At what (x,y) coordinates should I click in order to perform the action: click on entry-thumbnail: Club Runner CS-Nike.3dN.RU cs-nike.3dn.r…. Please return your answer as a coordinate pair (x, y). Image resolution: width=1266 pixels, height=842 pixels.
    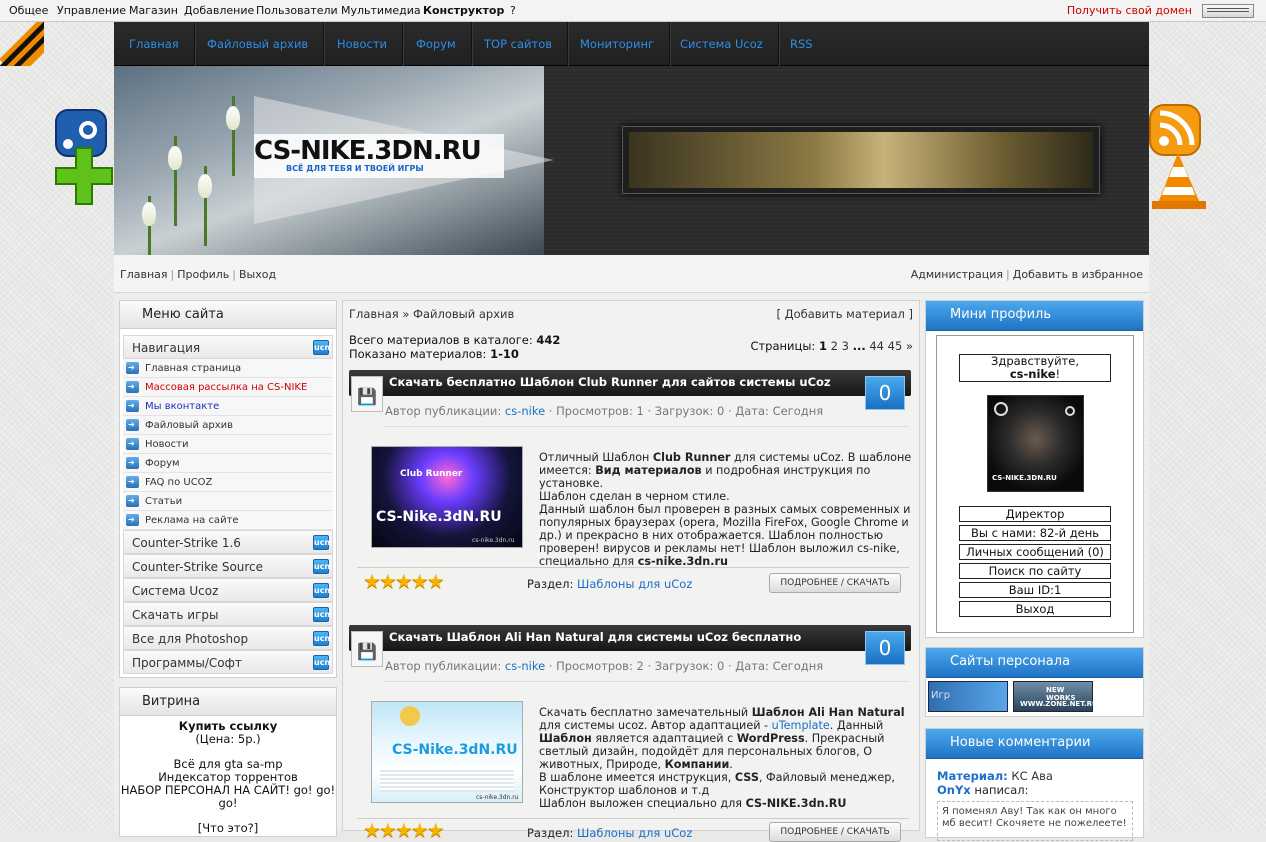
    Looking at the image, I should click on (447, 497).